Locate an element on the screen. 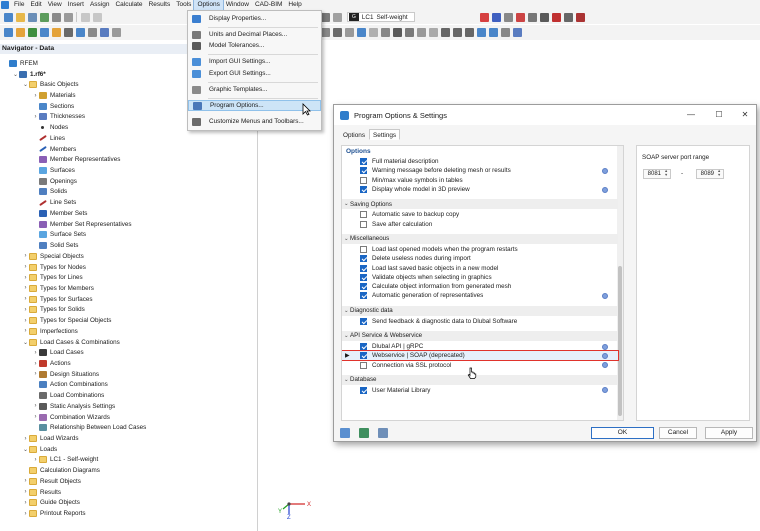 The width and height of the screenshot is (760, 531). tree-item: Nodes is located at coordinates (50, 127).